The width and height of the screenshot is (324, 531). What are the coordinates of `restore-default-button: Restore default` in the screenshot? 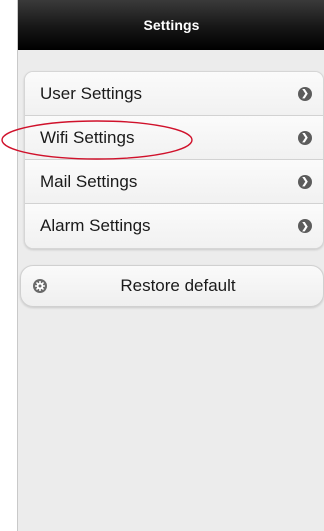 It's located at (172, 286).